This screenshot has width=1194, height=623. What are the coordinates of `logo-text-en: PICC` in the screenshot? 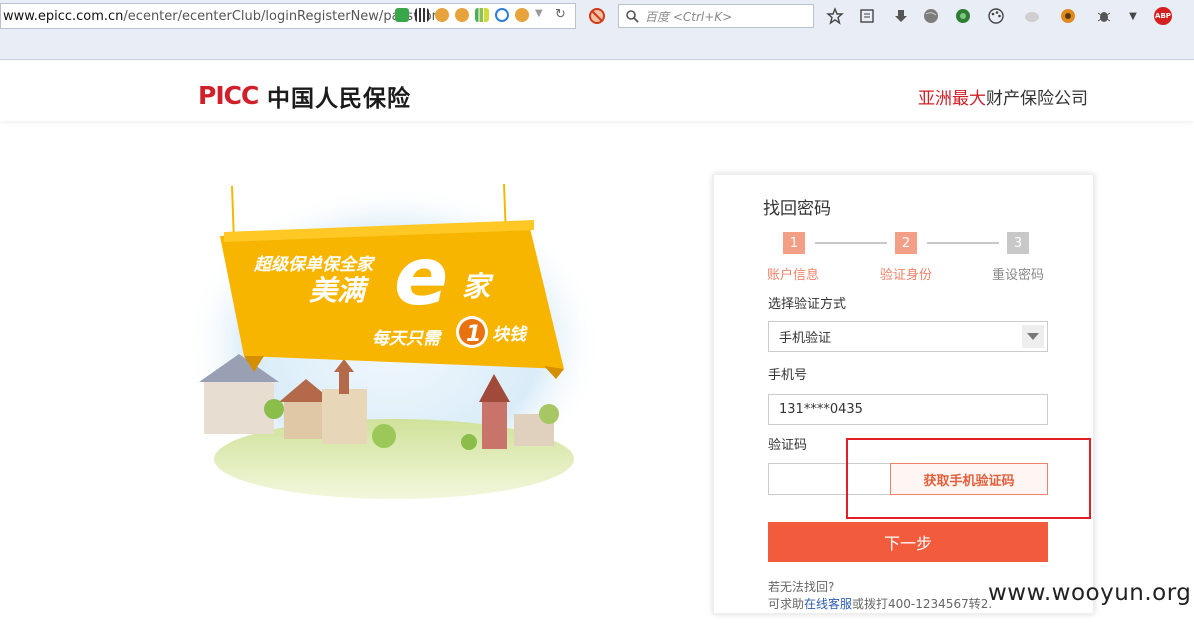 It's located at (228, 95).